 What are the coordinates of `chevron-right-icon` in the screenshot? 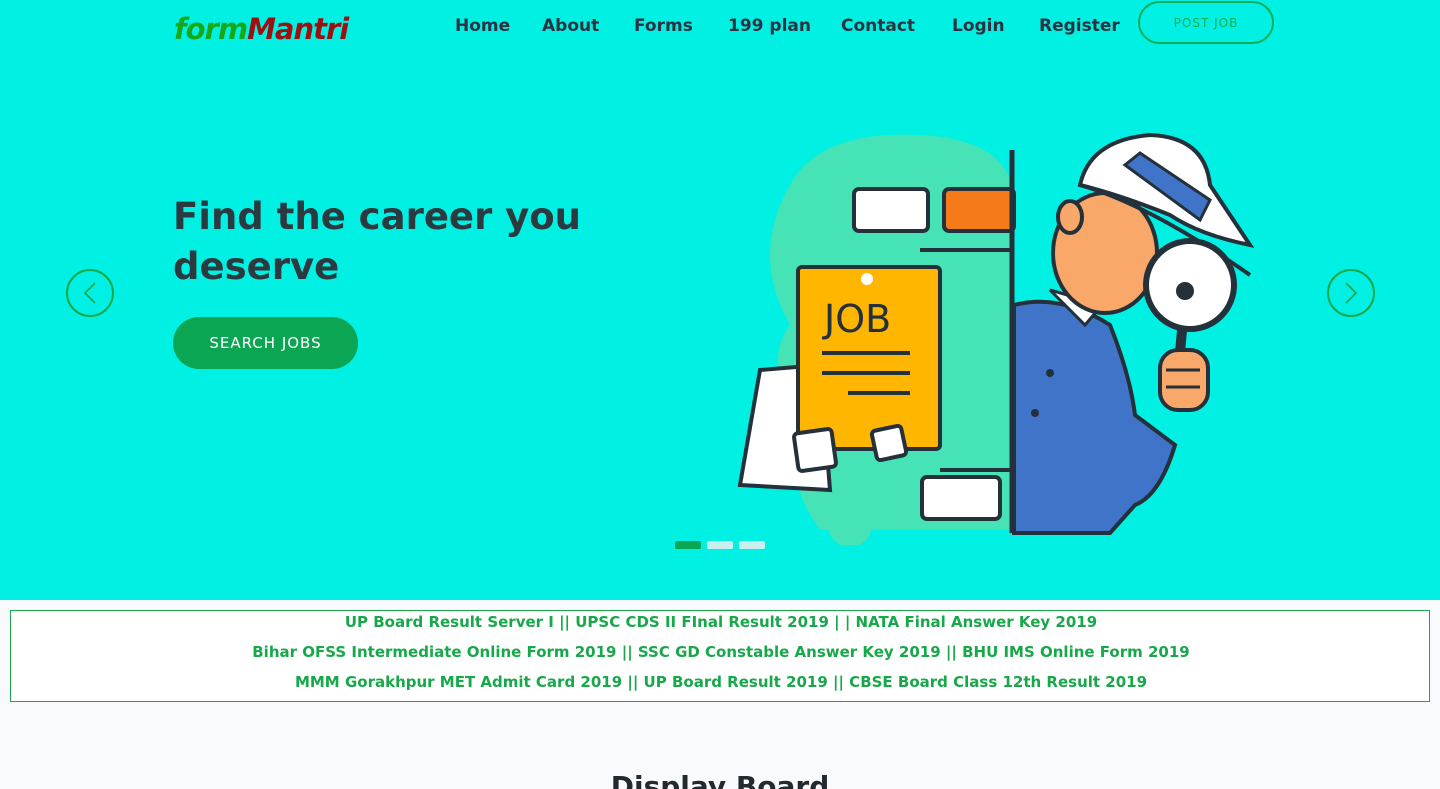 It's located at (1351, 293).